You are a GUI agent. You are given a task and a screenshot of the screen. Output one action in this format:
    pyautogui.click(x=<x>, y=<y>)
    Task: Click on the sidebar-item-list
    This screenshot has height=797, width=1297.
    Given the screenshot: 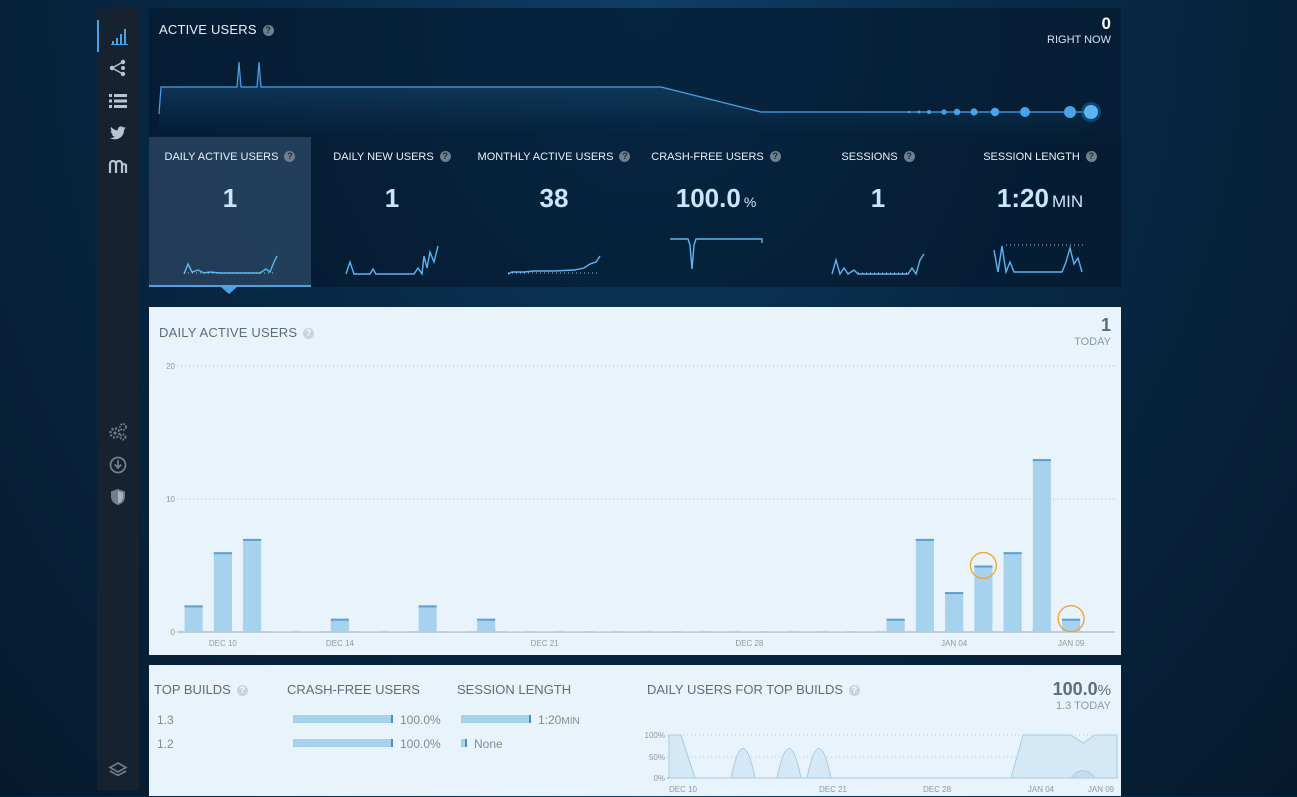 What is the action you would take?
    pyautogui.click(x=118, y=101)
    